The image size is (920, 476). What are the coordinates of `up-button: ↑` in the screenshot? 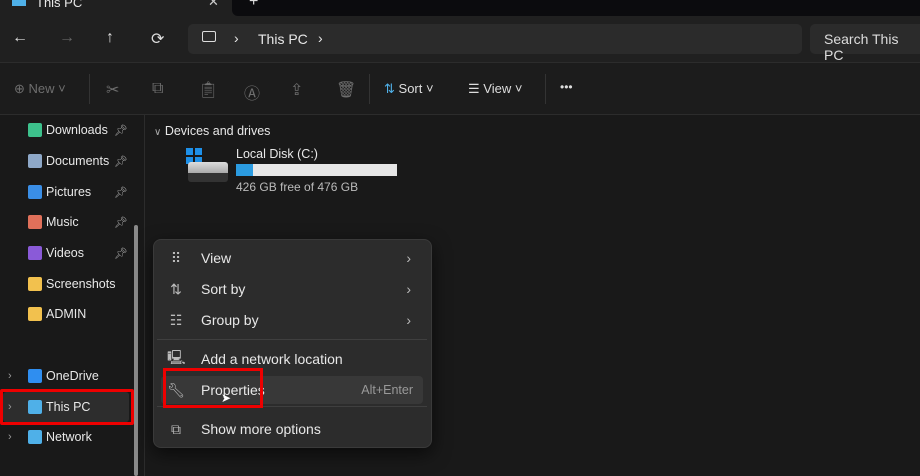 It's located at (110, 38).